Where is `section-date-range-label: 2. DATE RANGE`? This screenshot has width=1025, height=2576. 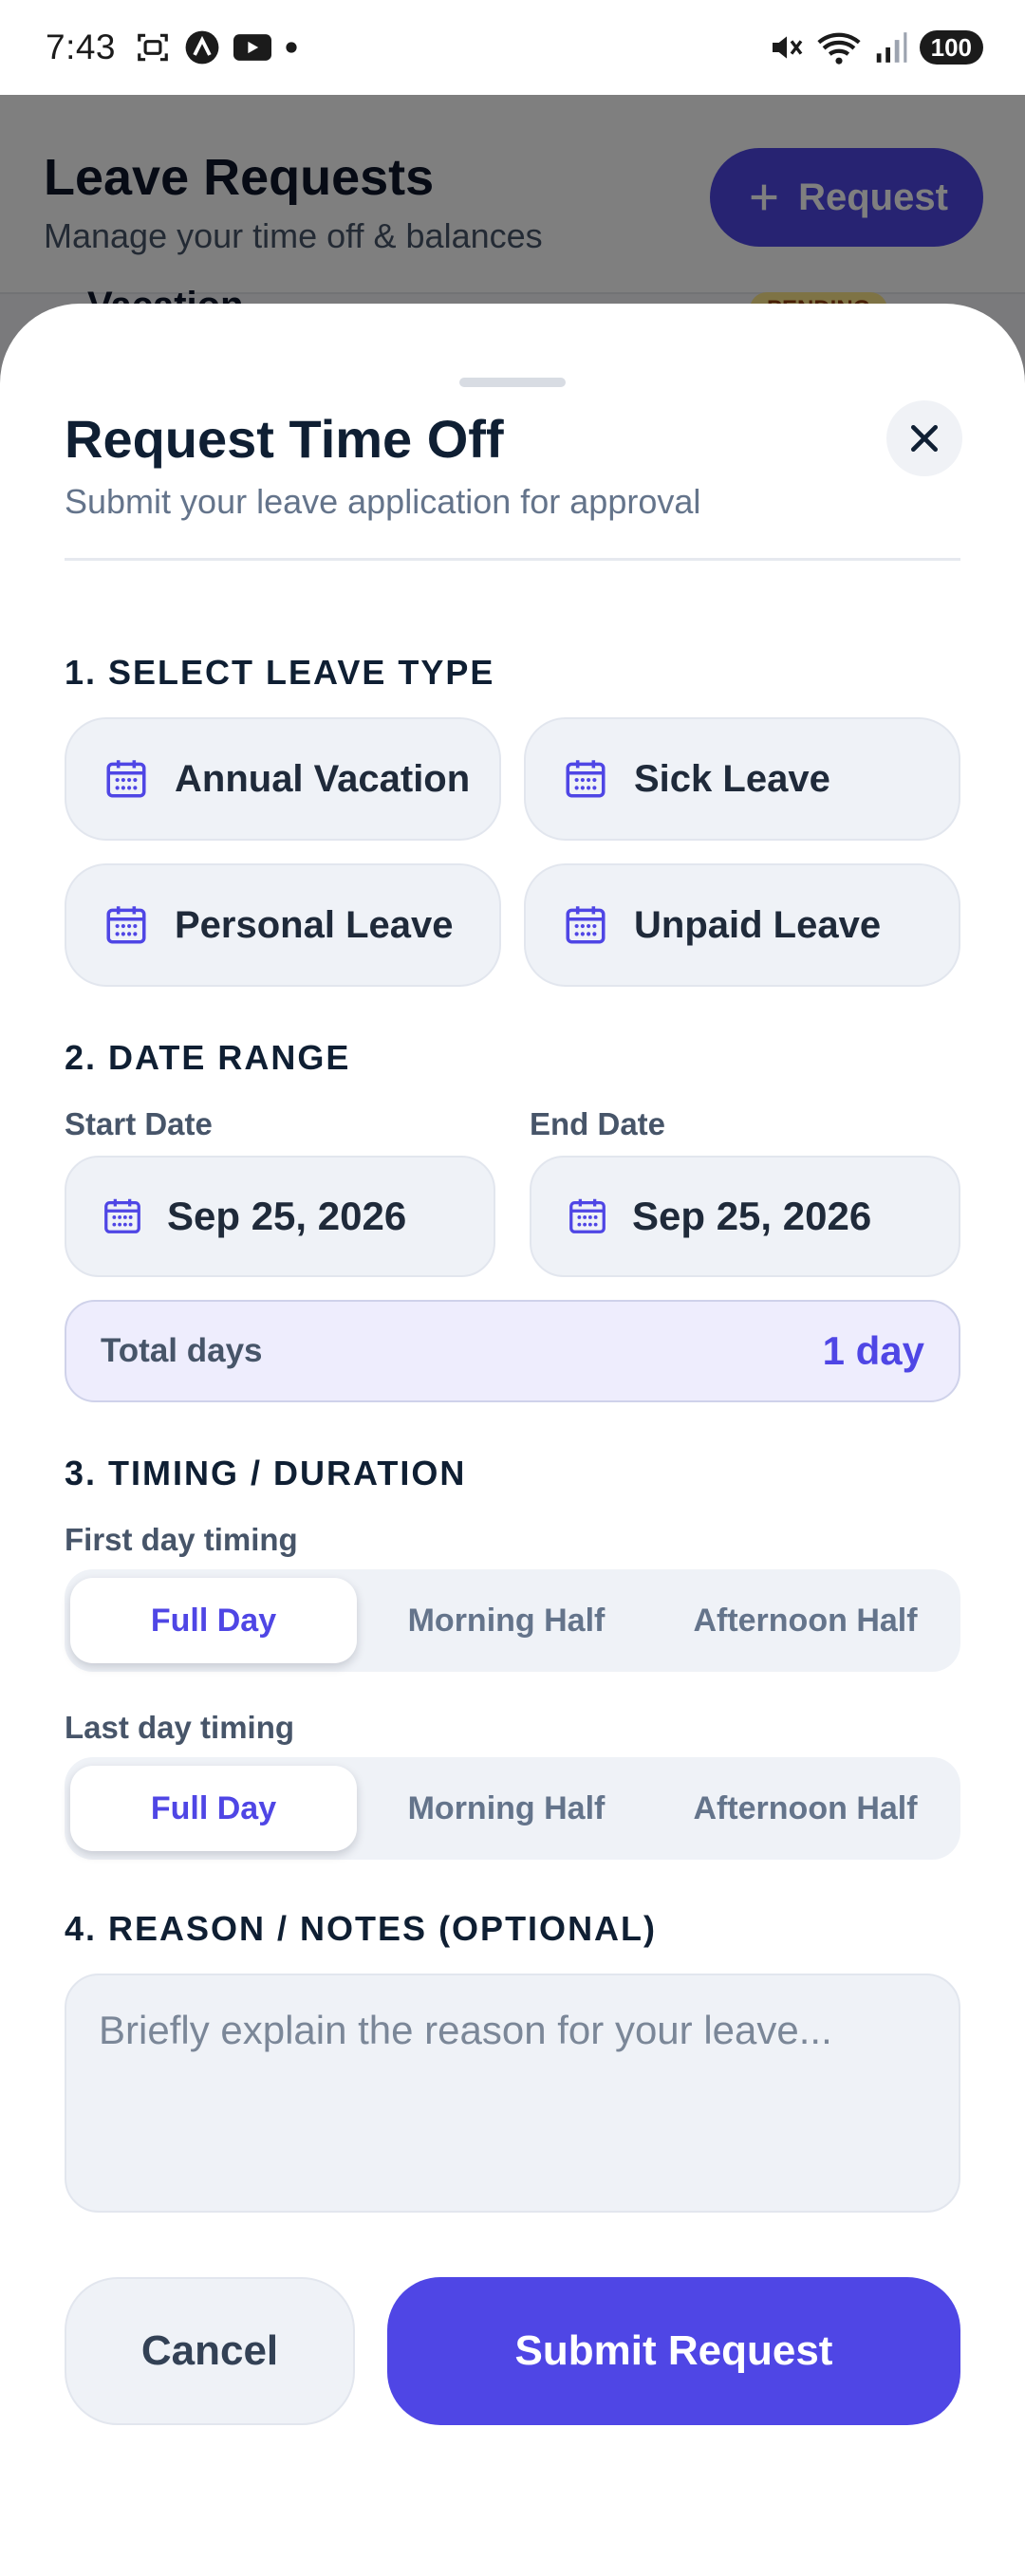
section-date-range-label: 2. DATE RANGE is located at coordinates (208, 1057).